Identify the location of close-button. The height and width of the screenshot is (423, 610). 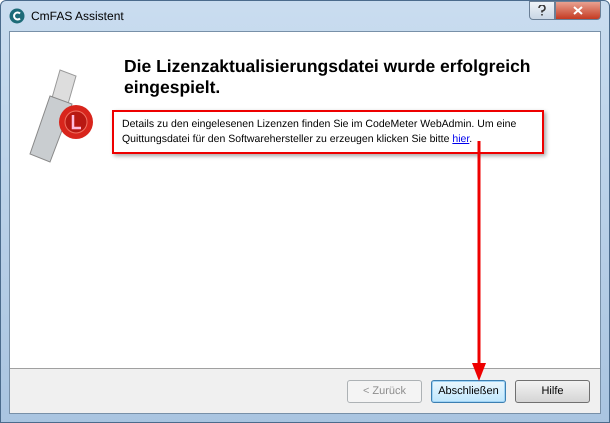
(578, 10).